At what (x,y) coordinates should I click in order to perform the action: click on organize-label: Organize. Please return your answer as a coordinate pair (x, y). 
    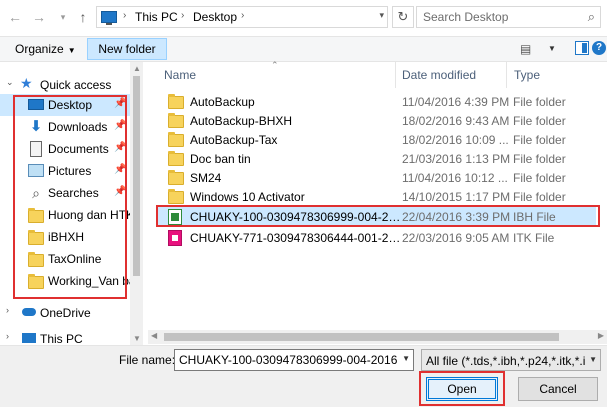
    Looking at the image, I should click on (39, 49).